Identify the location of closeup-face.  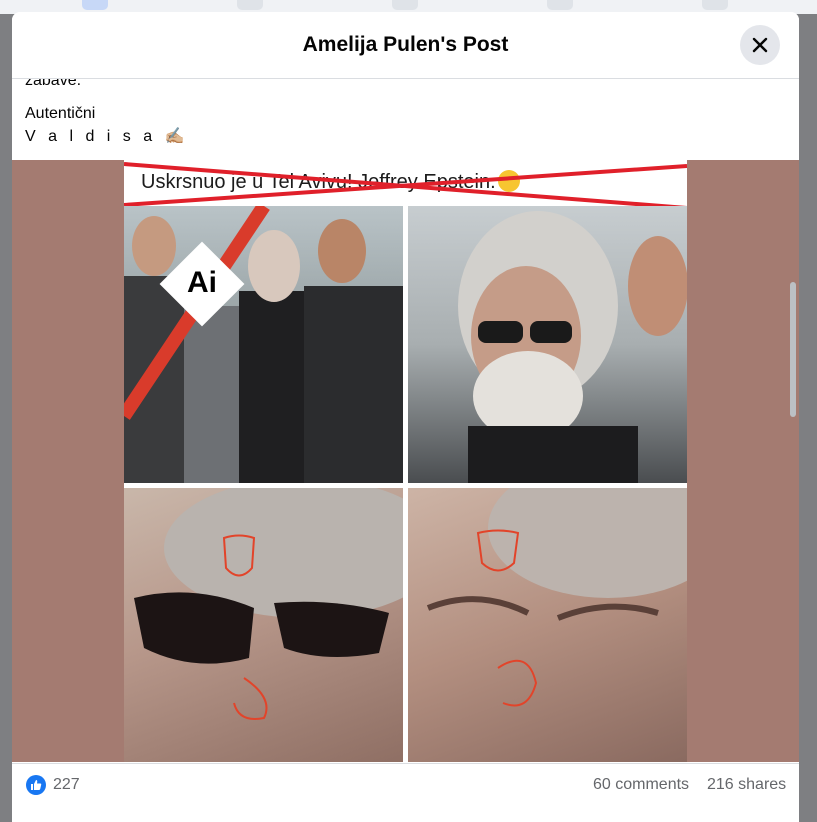
(556, 597).